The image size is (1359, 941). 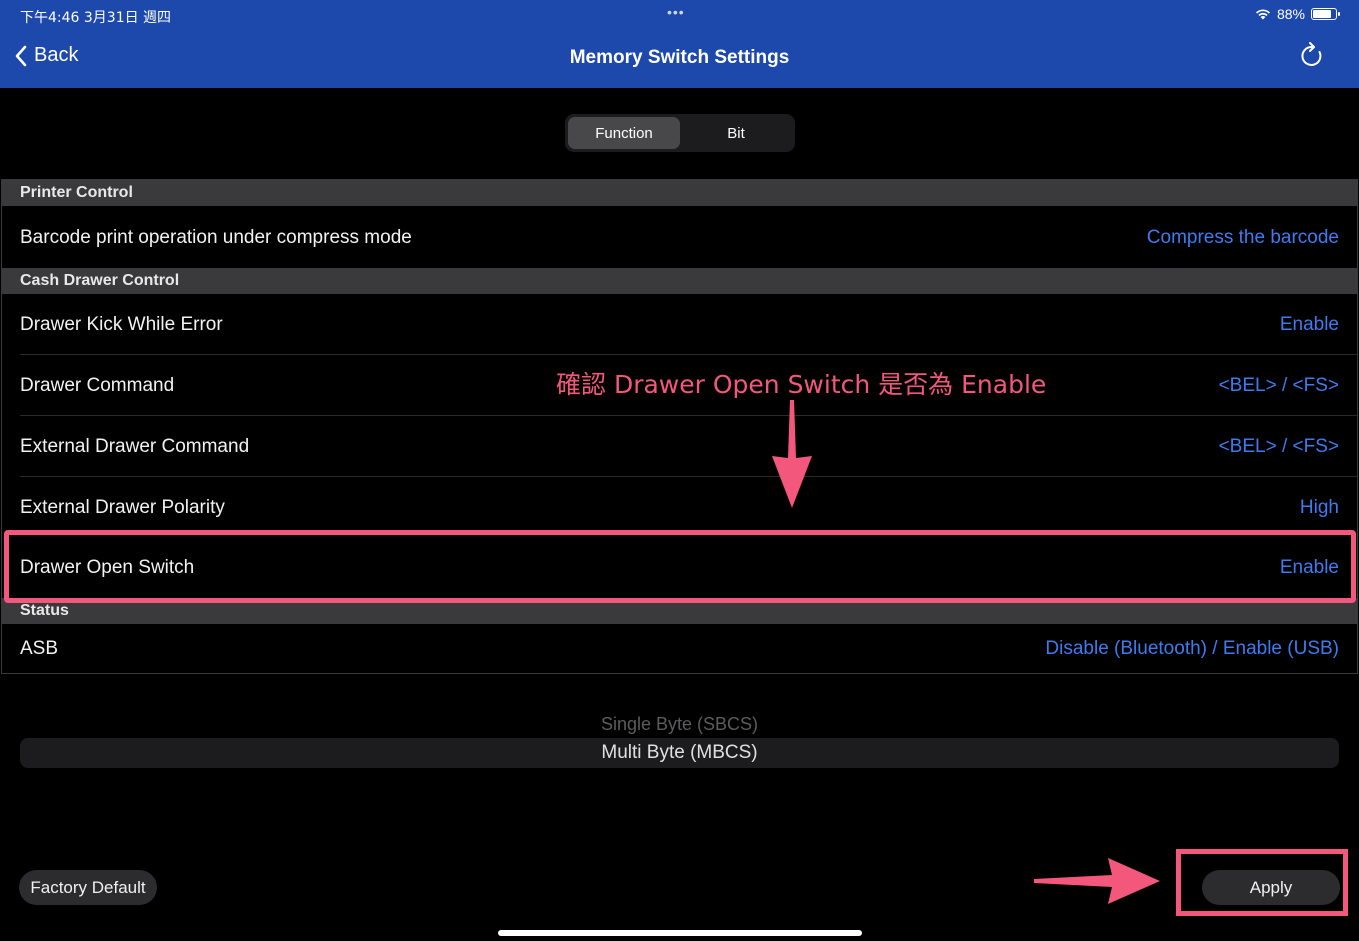 I want to click on row-value: High, so click(x=1319, y=507).